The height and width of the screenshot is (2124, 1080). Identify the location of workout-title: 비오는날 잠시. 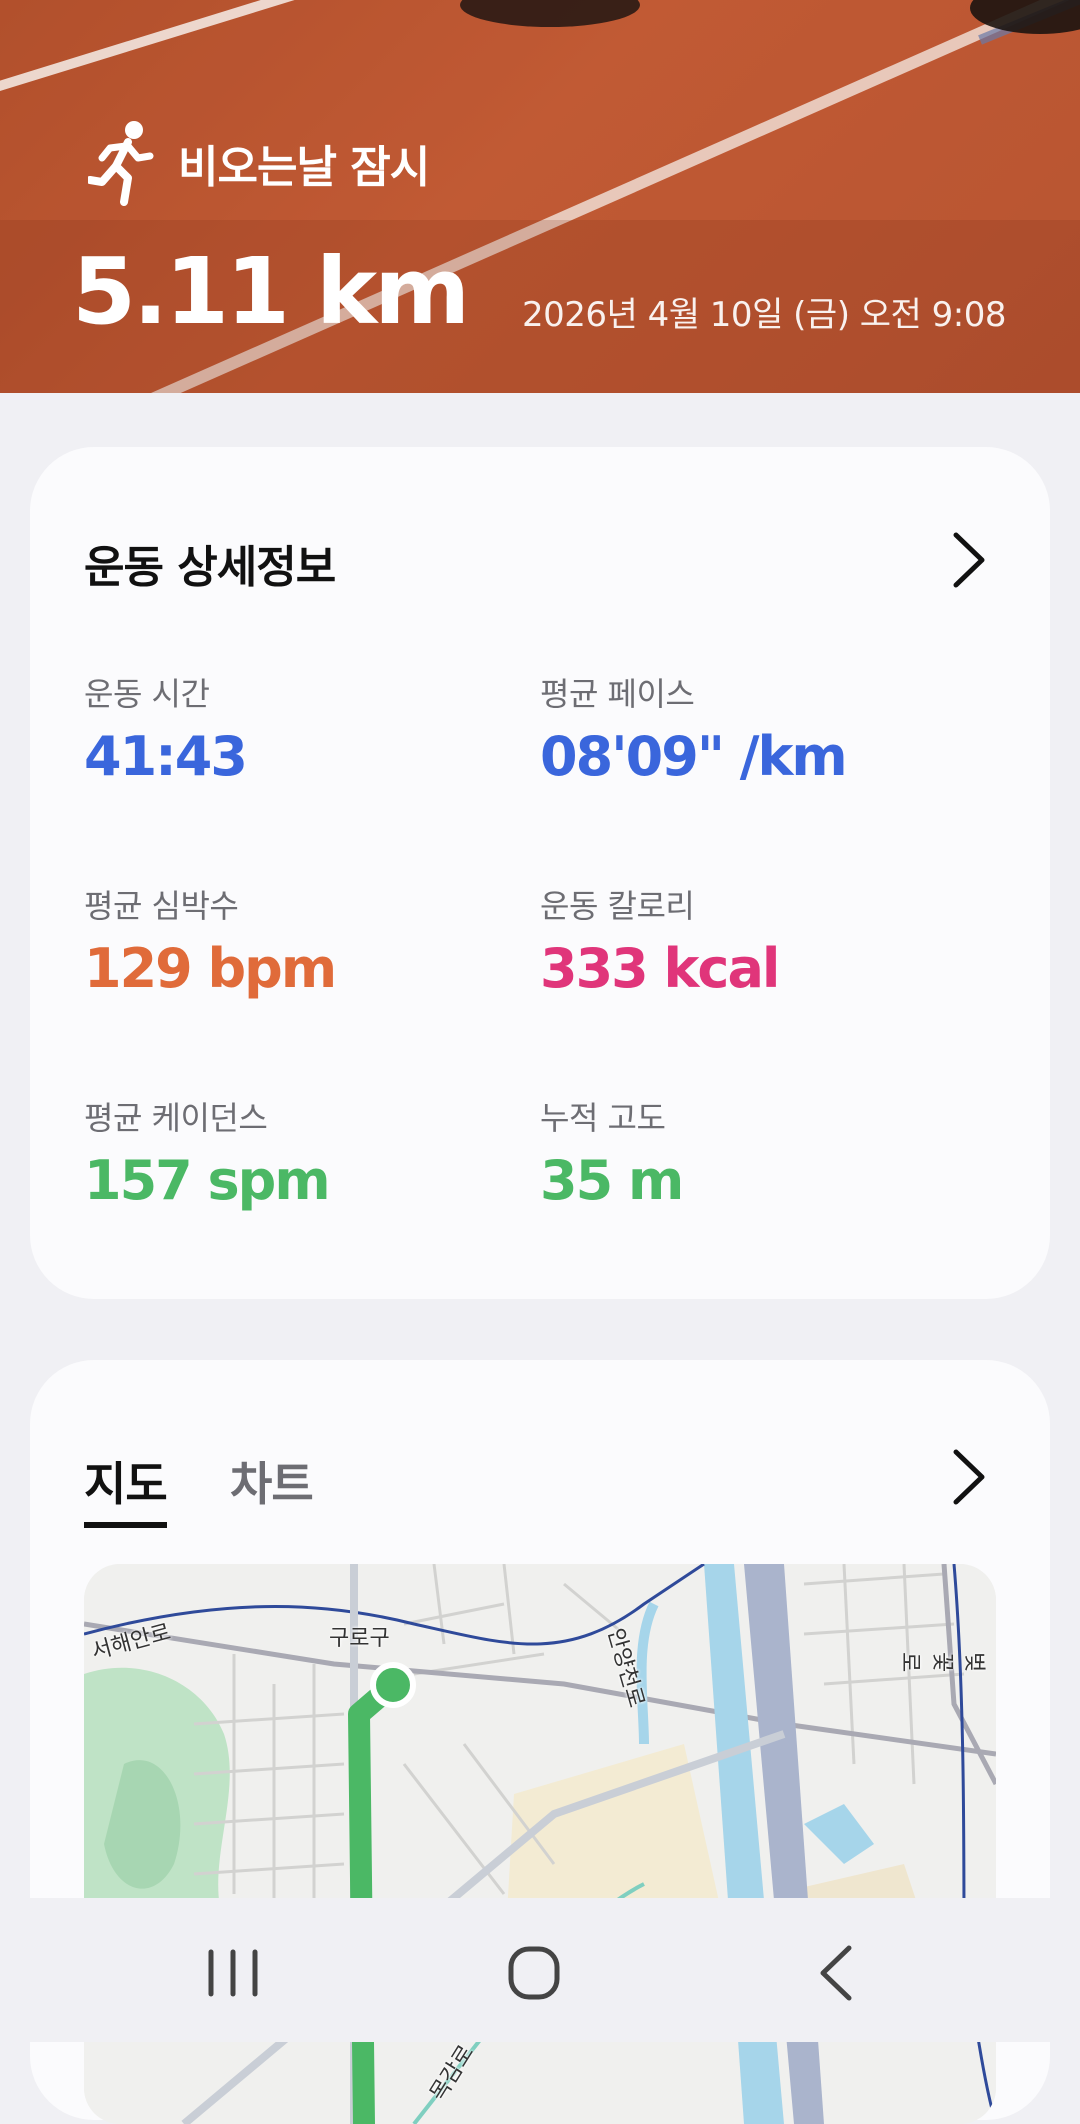
(304, 167).